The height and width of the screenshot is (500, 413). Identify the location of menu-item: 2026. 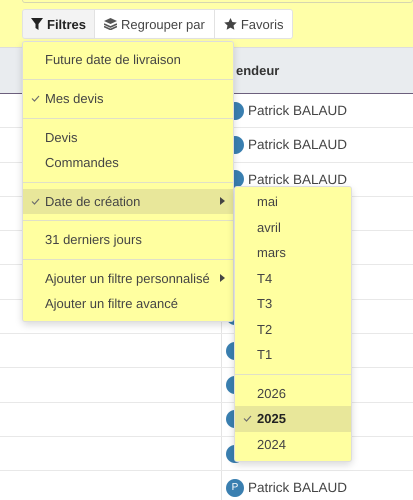
(293, 393).